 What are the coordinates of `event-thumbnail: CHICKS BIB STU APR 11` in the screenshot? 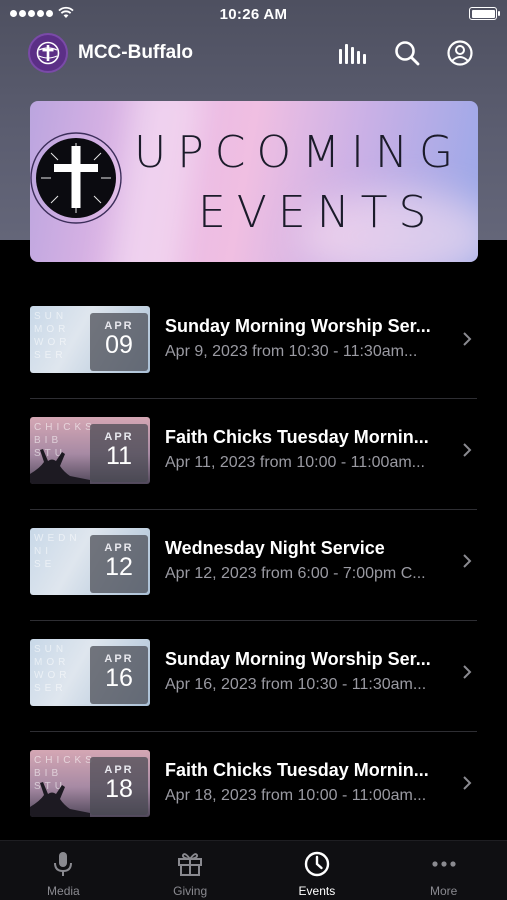 It's located at (90, 450).